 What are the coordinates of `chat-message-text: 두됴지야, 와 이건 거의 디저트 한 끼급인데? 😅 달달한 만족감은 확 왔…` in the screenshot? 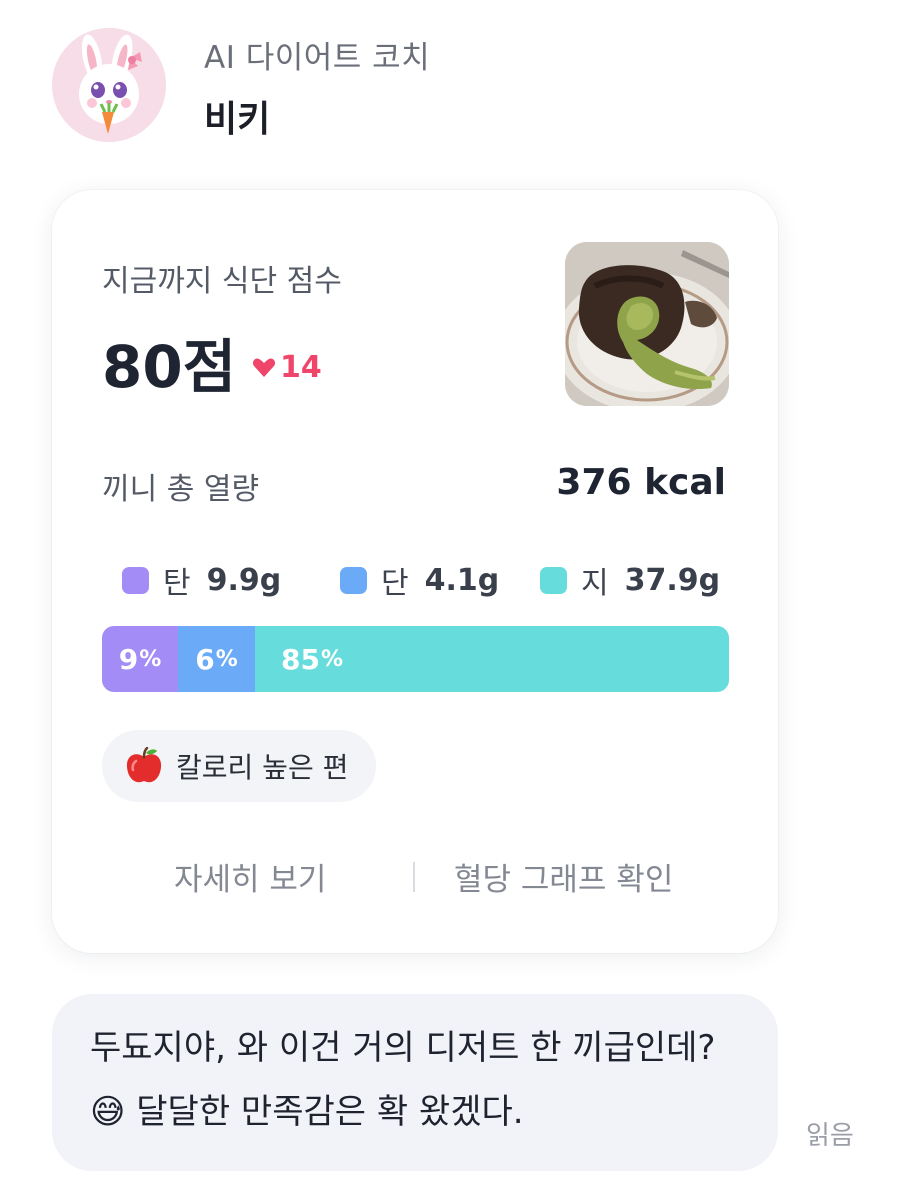 It's located at (420, 1080).